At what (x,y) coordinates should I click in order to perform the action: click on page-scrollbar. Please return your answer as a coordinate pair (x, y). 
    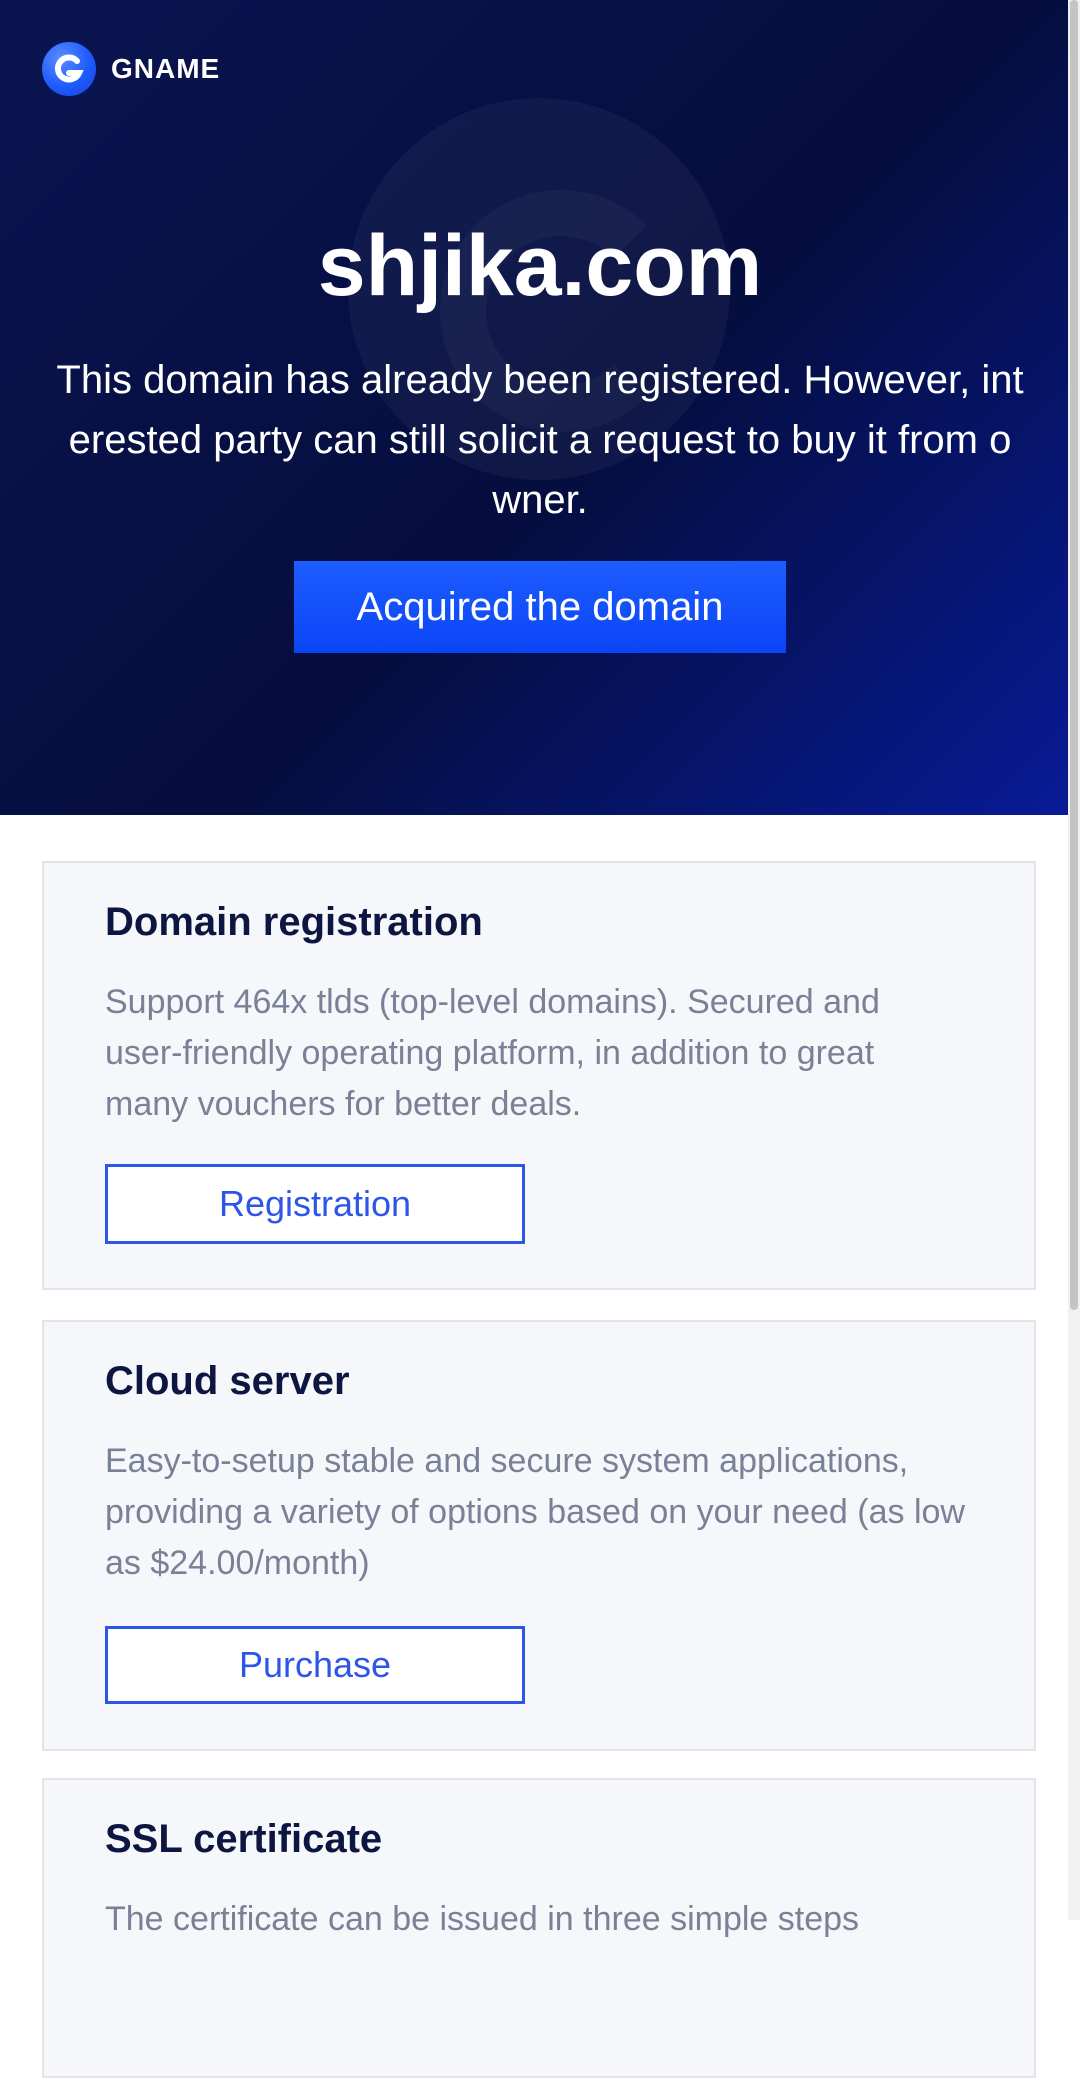
    Looking at the image, I should click on (1074, 960).